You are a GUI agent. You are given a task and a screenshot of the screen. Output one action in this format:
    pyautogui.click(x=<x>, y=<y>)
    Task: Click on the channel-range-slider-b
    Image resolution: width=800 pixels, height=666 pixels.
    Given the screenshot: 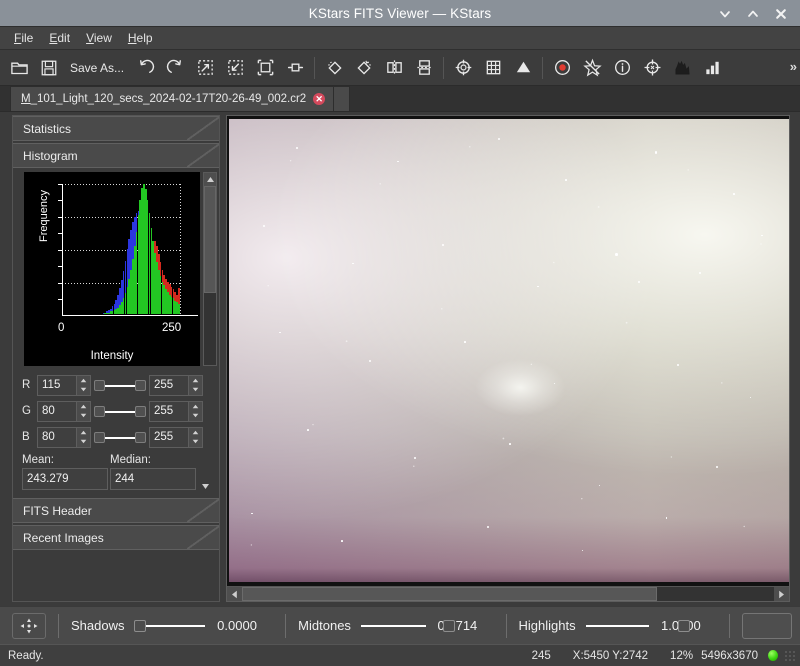 What is the action you would take?
    pyautogui.click(x=120, y=437)
    